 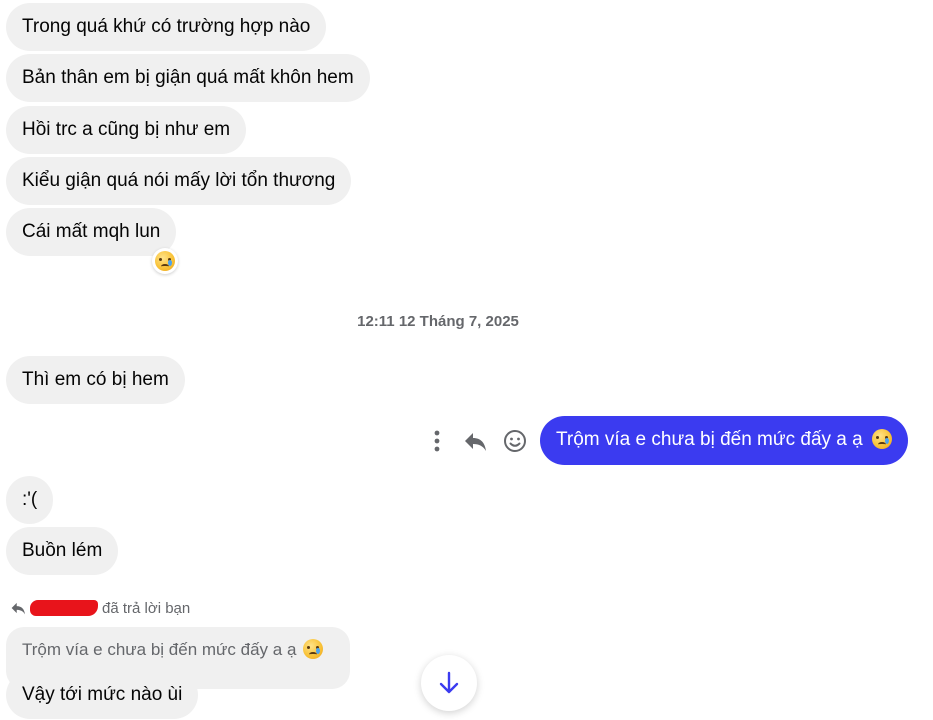 I want to click on scroll-to-bottom-button, so click(x=449, y=683).